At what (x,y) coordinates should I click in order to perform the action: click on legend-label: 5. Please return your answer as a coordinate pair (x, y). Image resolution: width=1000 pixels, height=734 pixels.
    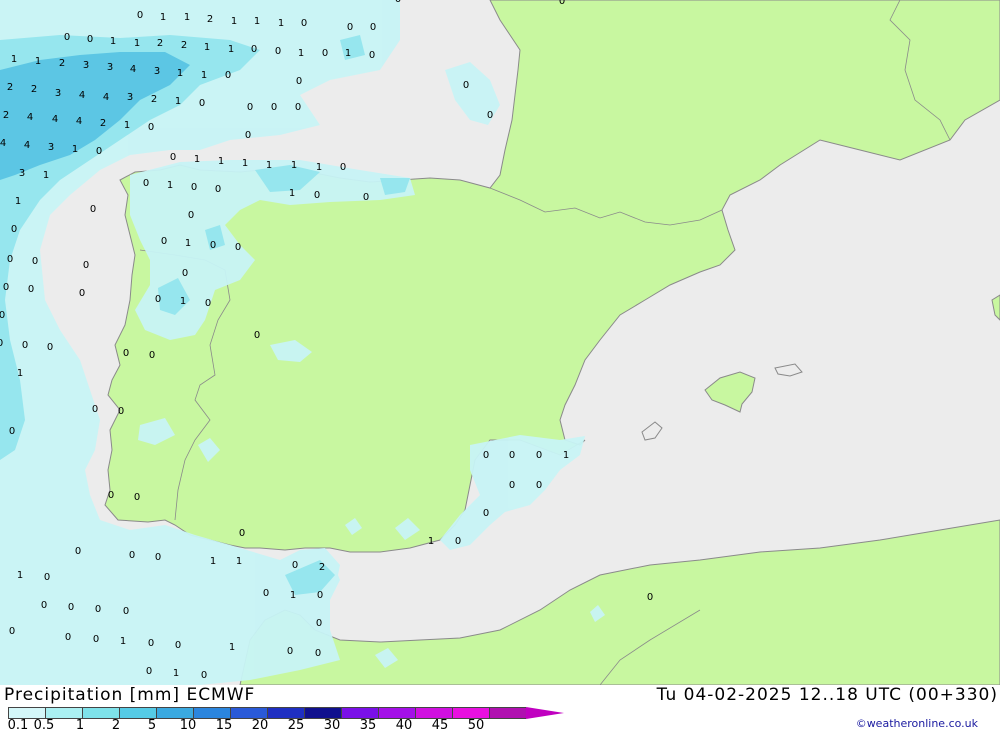
    Looking at the image, I should click on (152, 725).